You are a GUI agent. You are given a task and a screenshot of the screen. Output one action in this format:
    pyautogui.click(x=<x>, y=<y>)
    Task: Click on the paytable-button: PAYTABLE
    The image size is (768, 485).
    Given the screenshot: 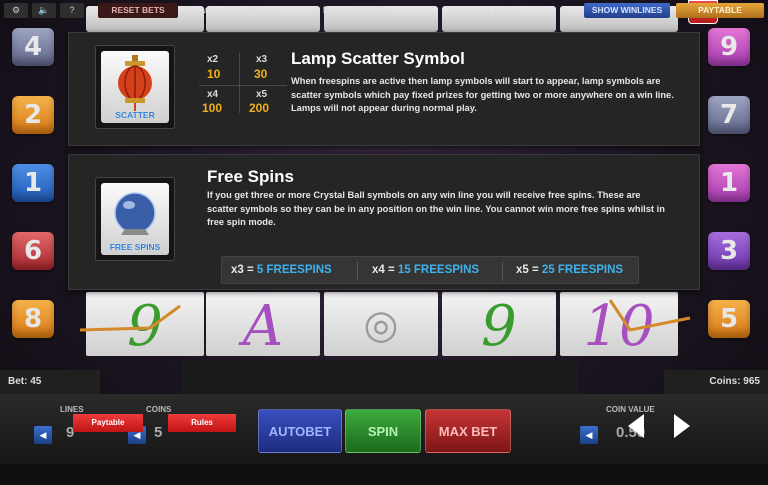 What is the action you would take?
    pyautogui.click(x=720, y=10)
    